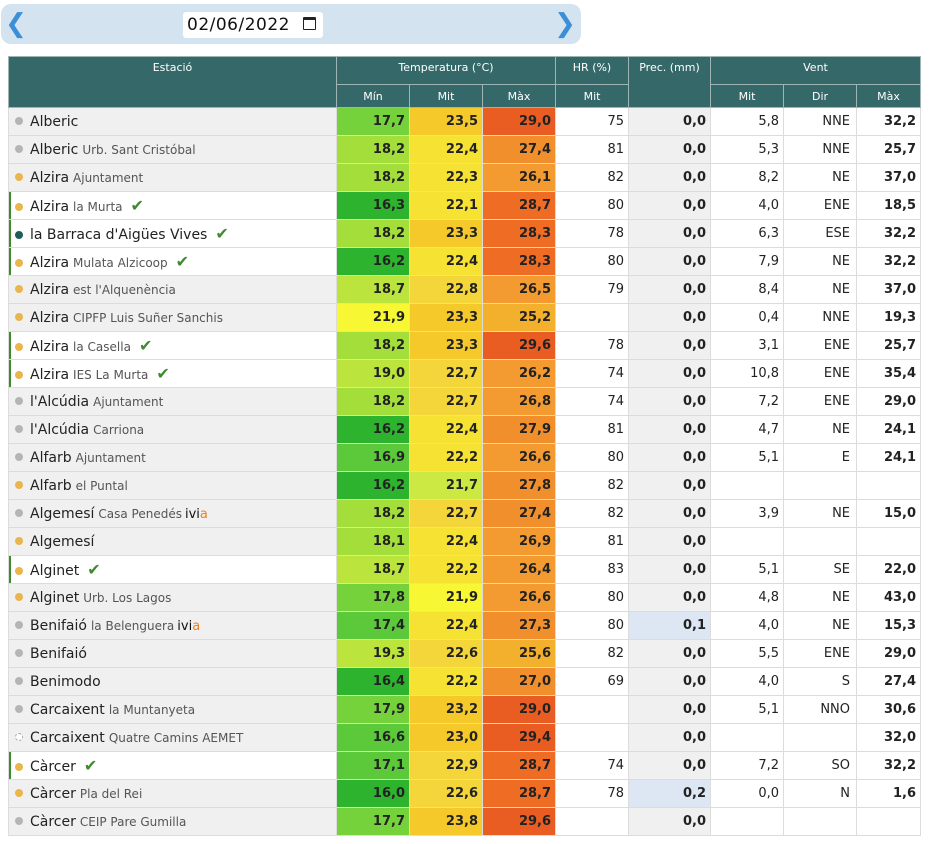  Describe the element at coordinates (889, 541) in the screenshot. I see `wind-max-cell` at that location.